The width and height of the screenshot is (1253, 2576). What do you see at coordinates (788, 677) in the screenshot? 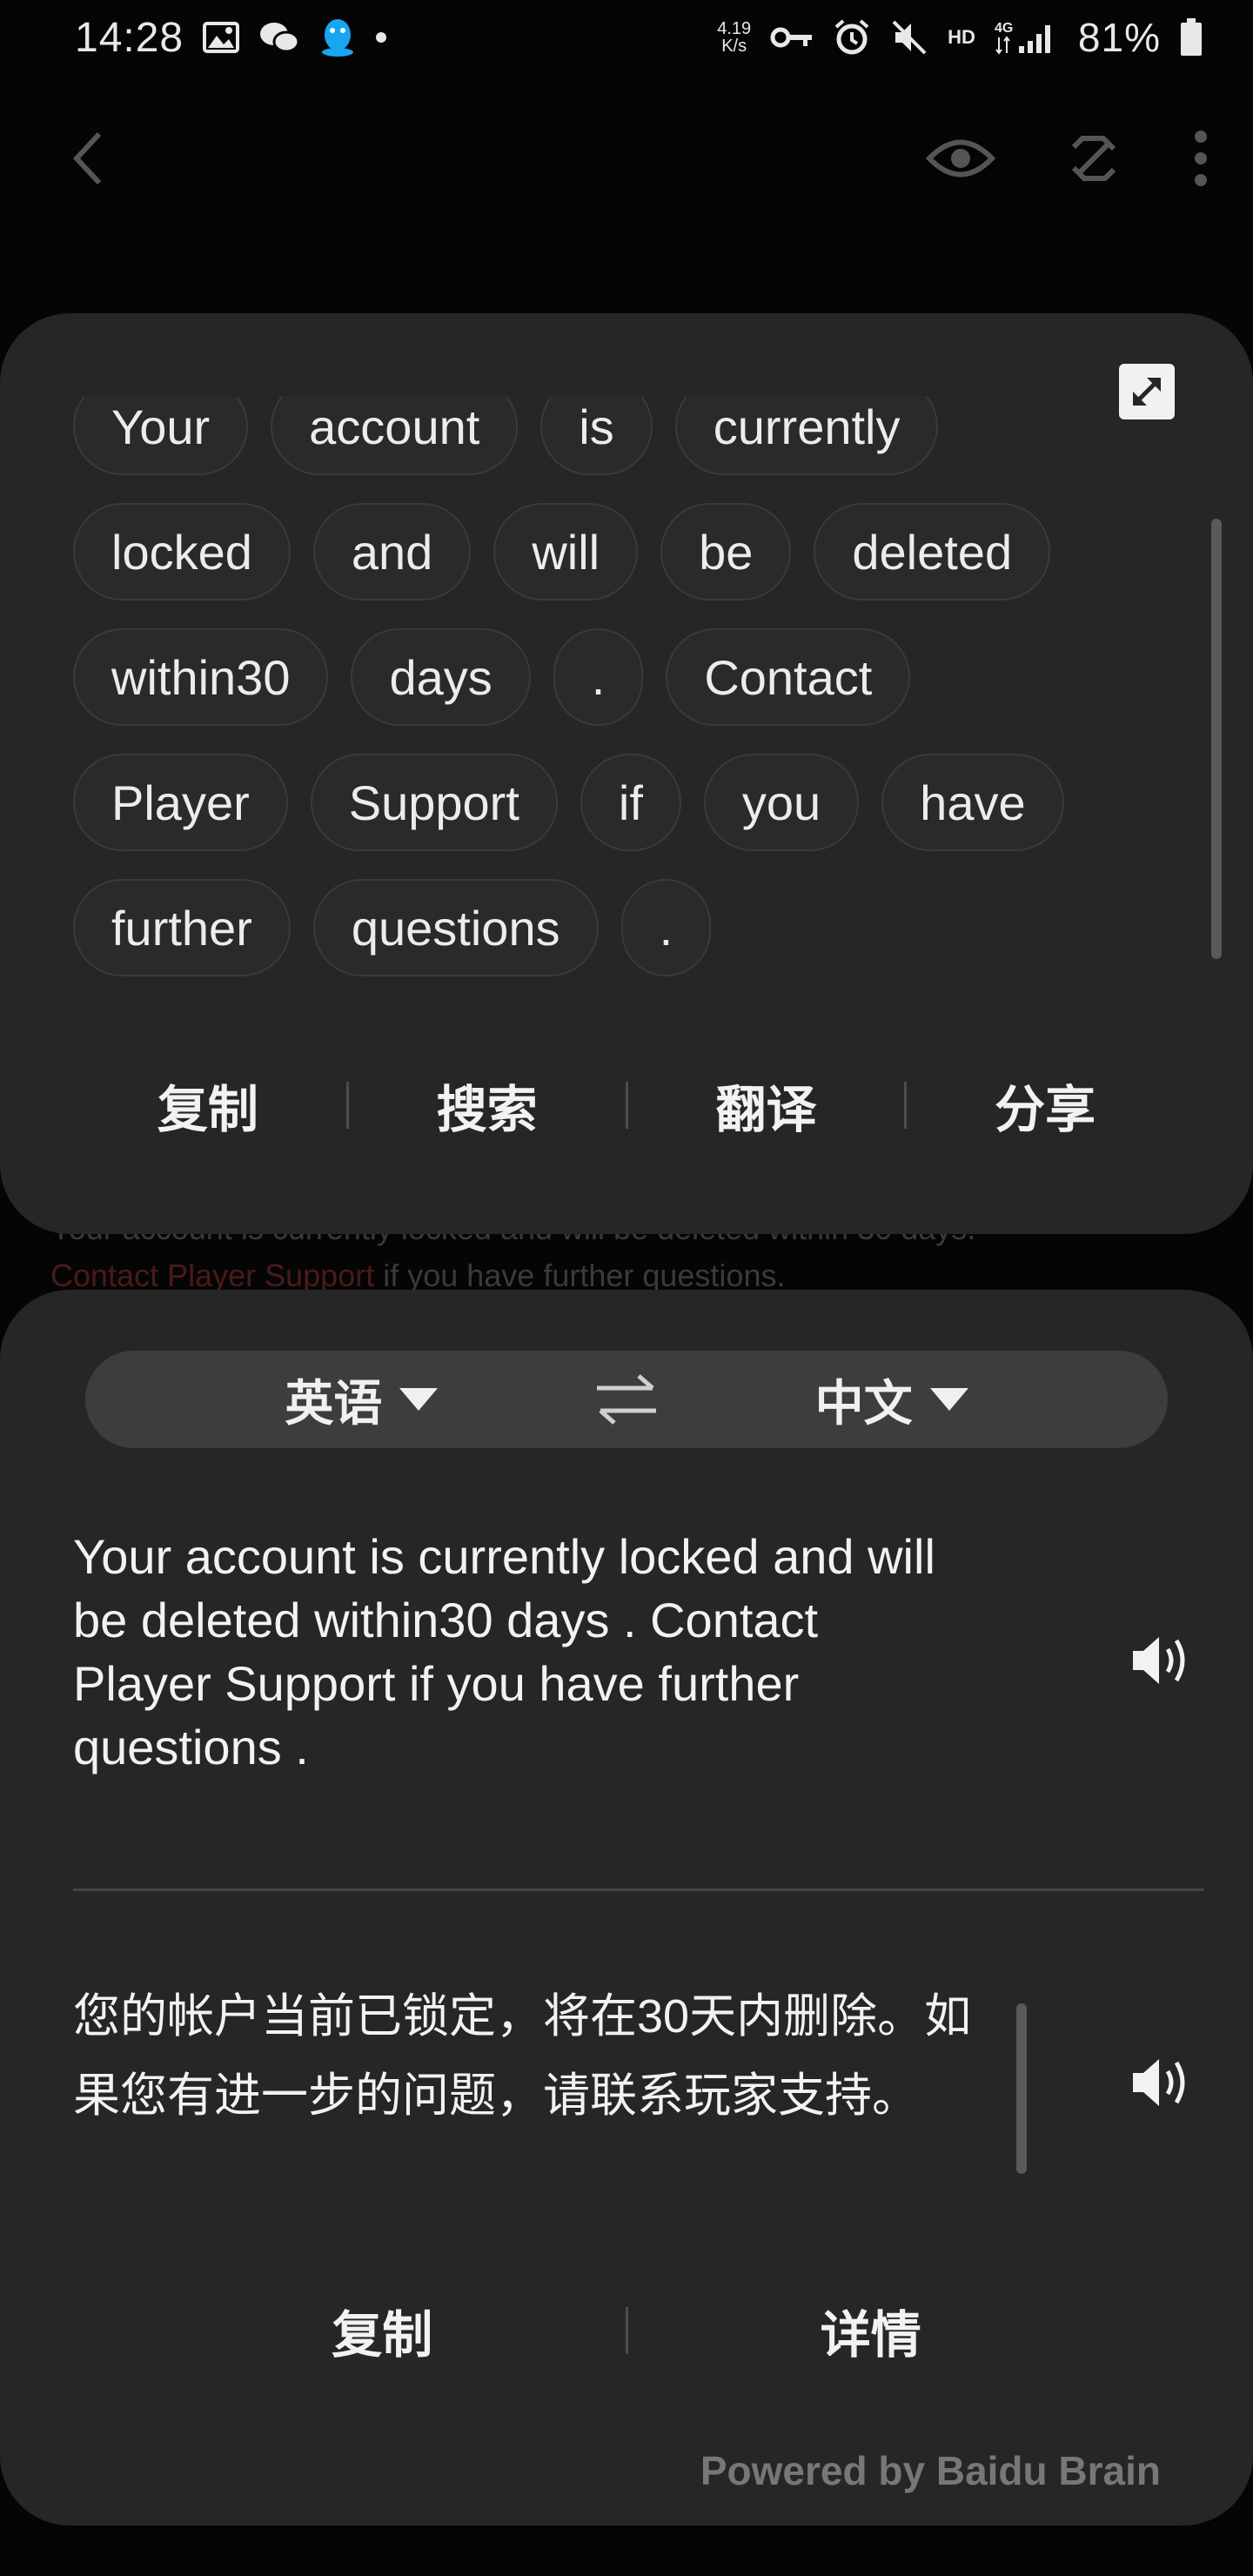
I see `word-chip: Contact` at bounding box center [788, 677].